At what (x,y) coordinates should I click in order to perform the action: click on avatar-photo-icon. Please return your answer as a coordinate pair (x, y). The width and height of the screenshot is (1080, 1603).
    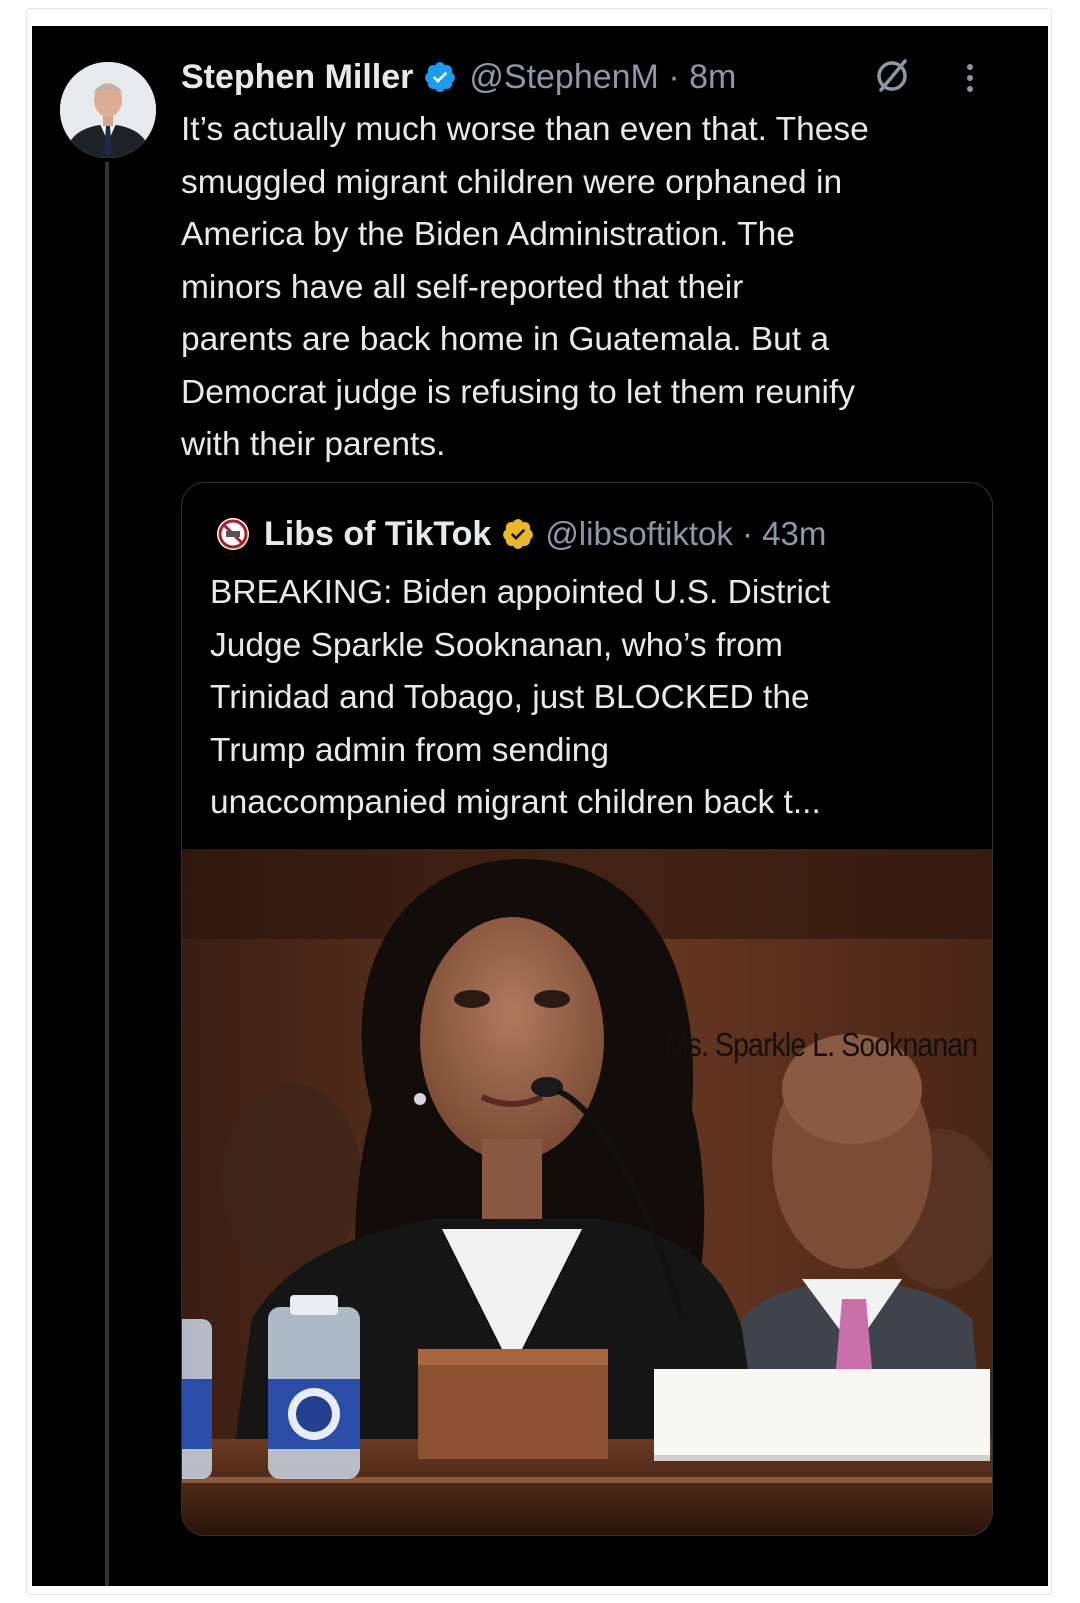
    Looking at the image, I should click on (108, 110).